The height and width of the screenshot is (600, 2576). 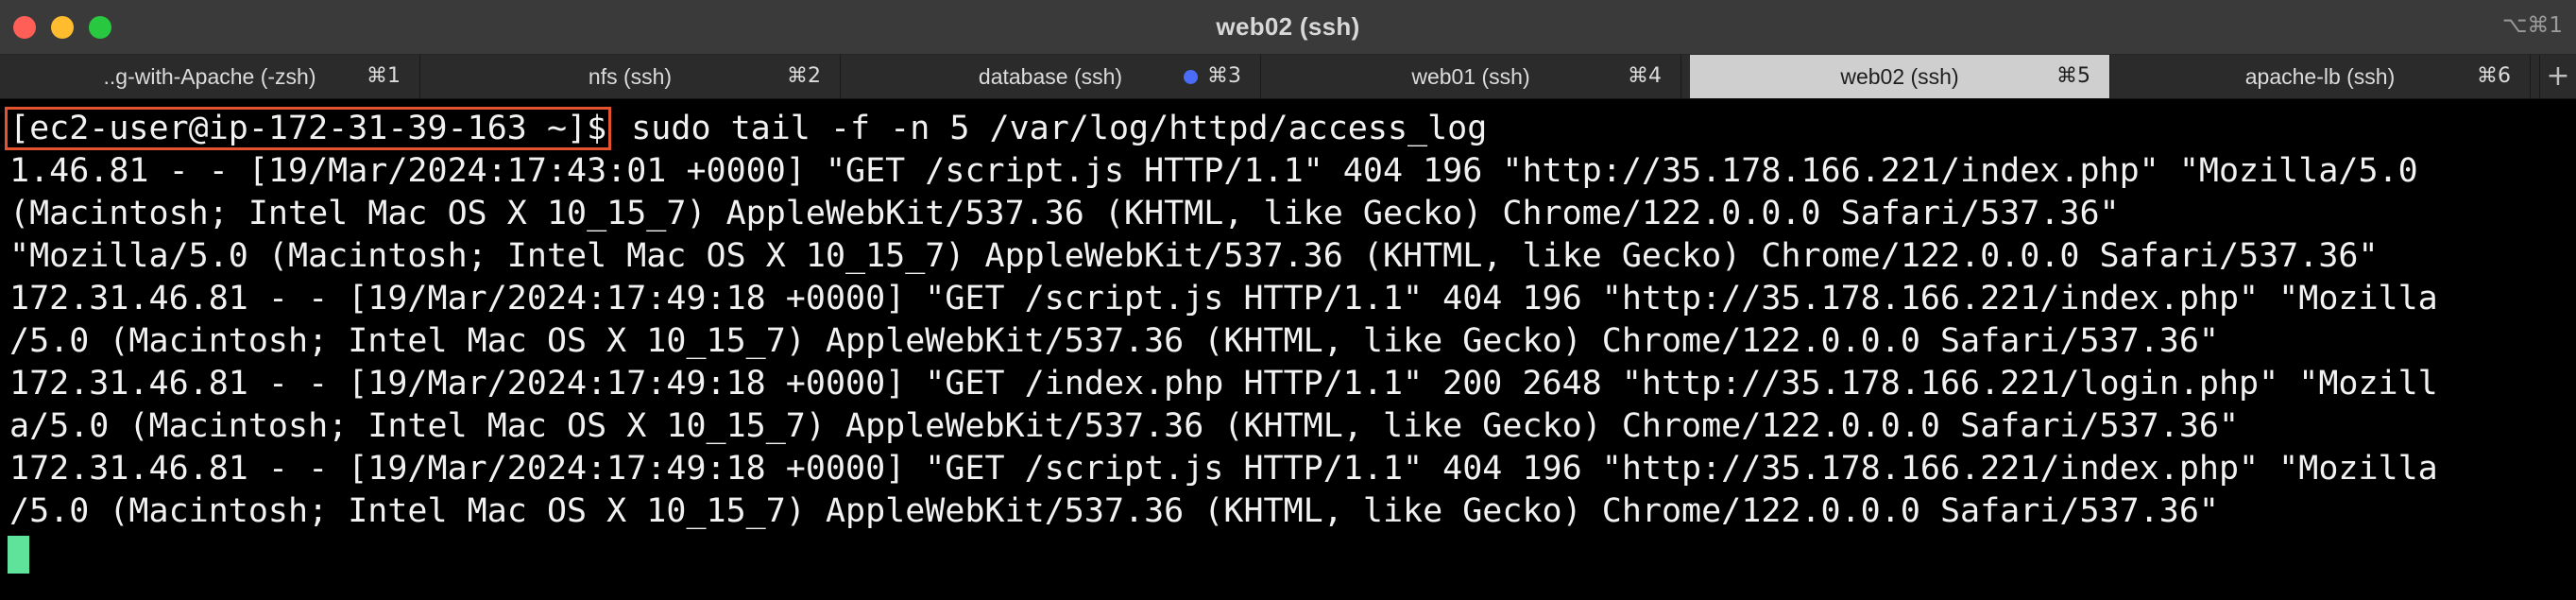 What do you see at coordinates (2558, 76) in the screenshot?
I see `new-tab-button: +` at bounding box center [2558, 76].